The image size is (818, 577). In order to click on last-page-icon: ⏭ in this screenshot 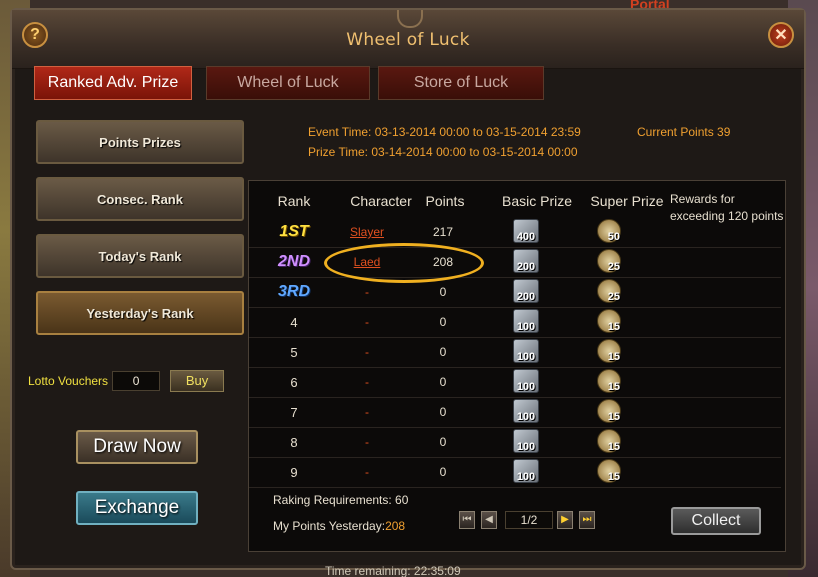, I will do `click(587, 520)`.